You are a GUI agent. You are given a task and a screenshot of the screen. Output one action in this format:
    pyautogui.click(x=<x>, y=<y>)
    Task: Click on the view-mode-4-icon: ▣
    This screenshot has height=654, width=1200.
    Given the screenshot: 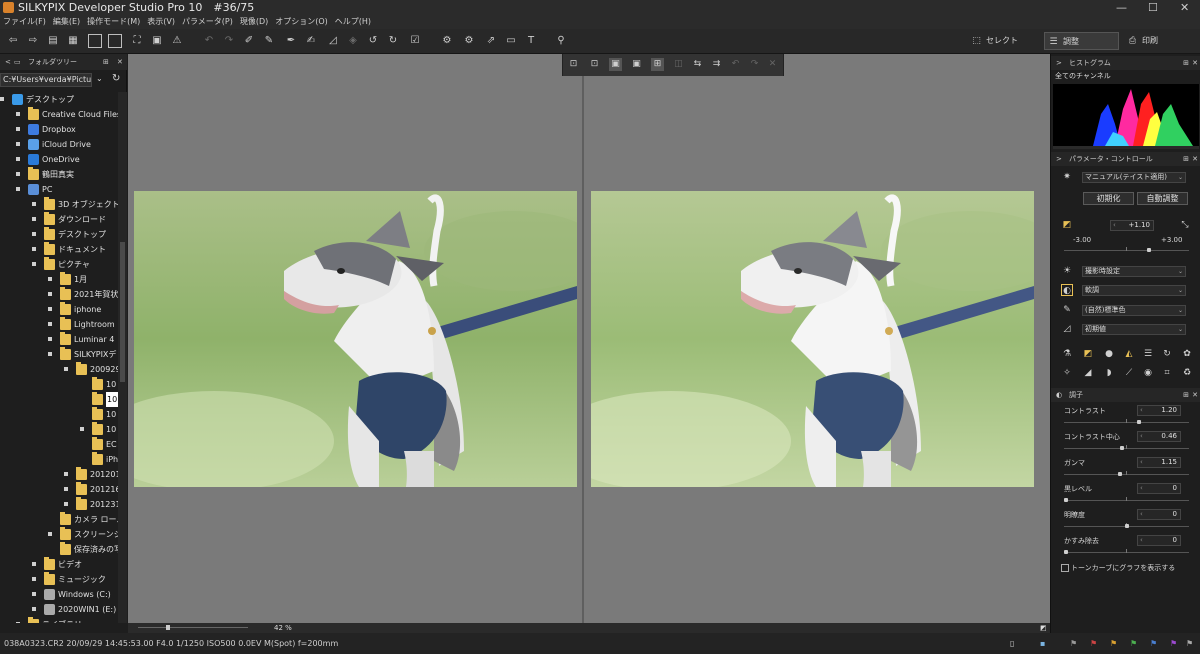 What is the action you would take?
    pyautogui.click(x=636, y=64)
    